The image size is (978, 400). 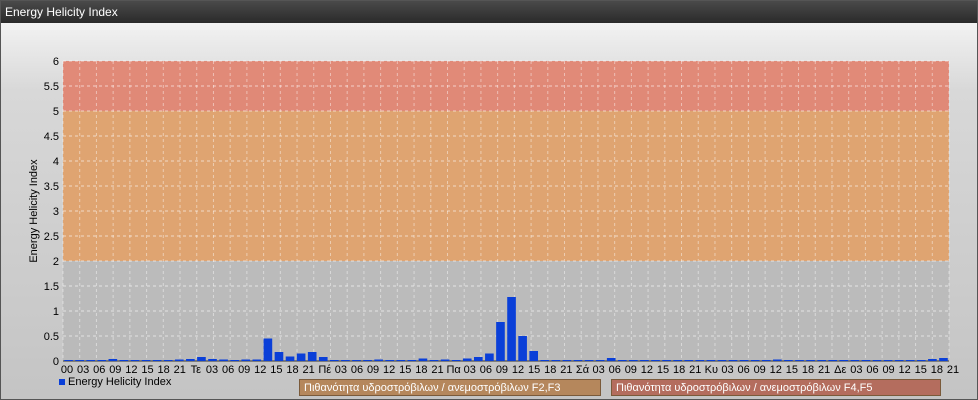 I want to click on x-tick-label: Πα, so click(x=453, y=370).